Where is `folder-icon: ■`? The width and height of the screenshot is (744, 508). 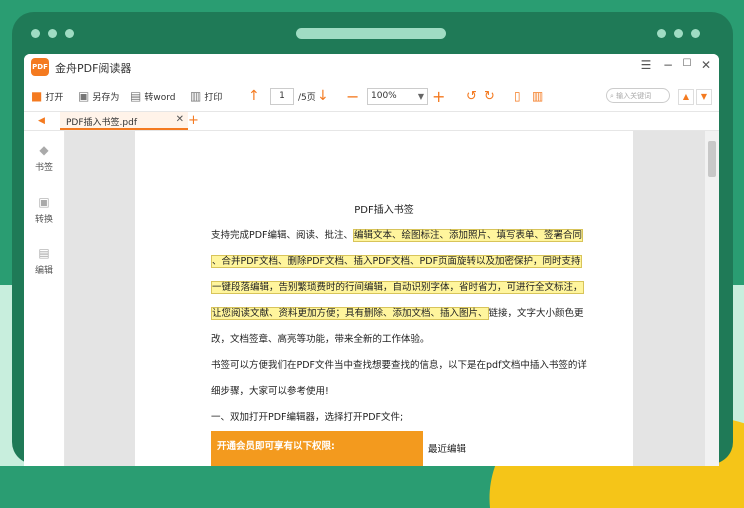 folder-icon: ■ is located at coordinates (37, 96).